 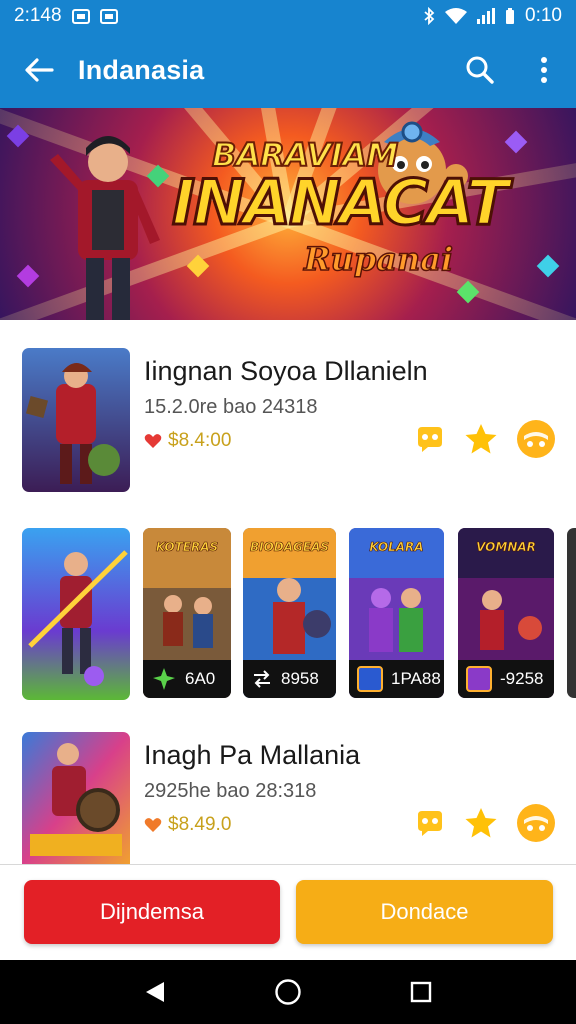 What do you see at coordinates (141, 69) in the screenshot?
I see `app-title: Indanasia` at bounding box center [141, 69].